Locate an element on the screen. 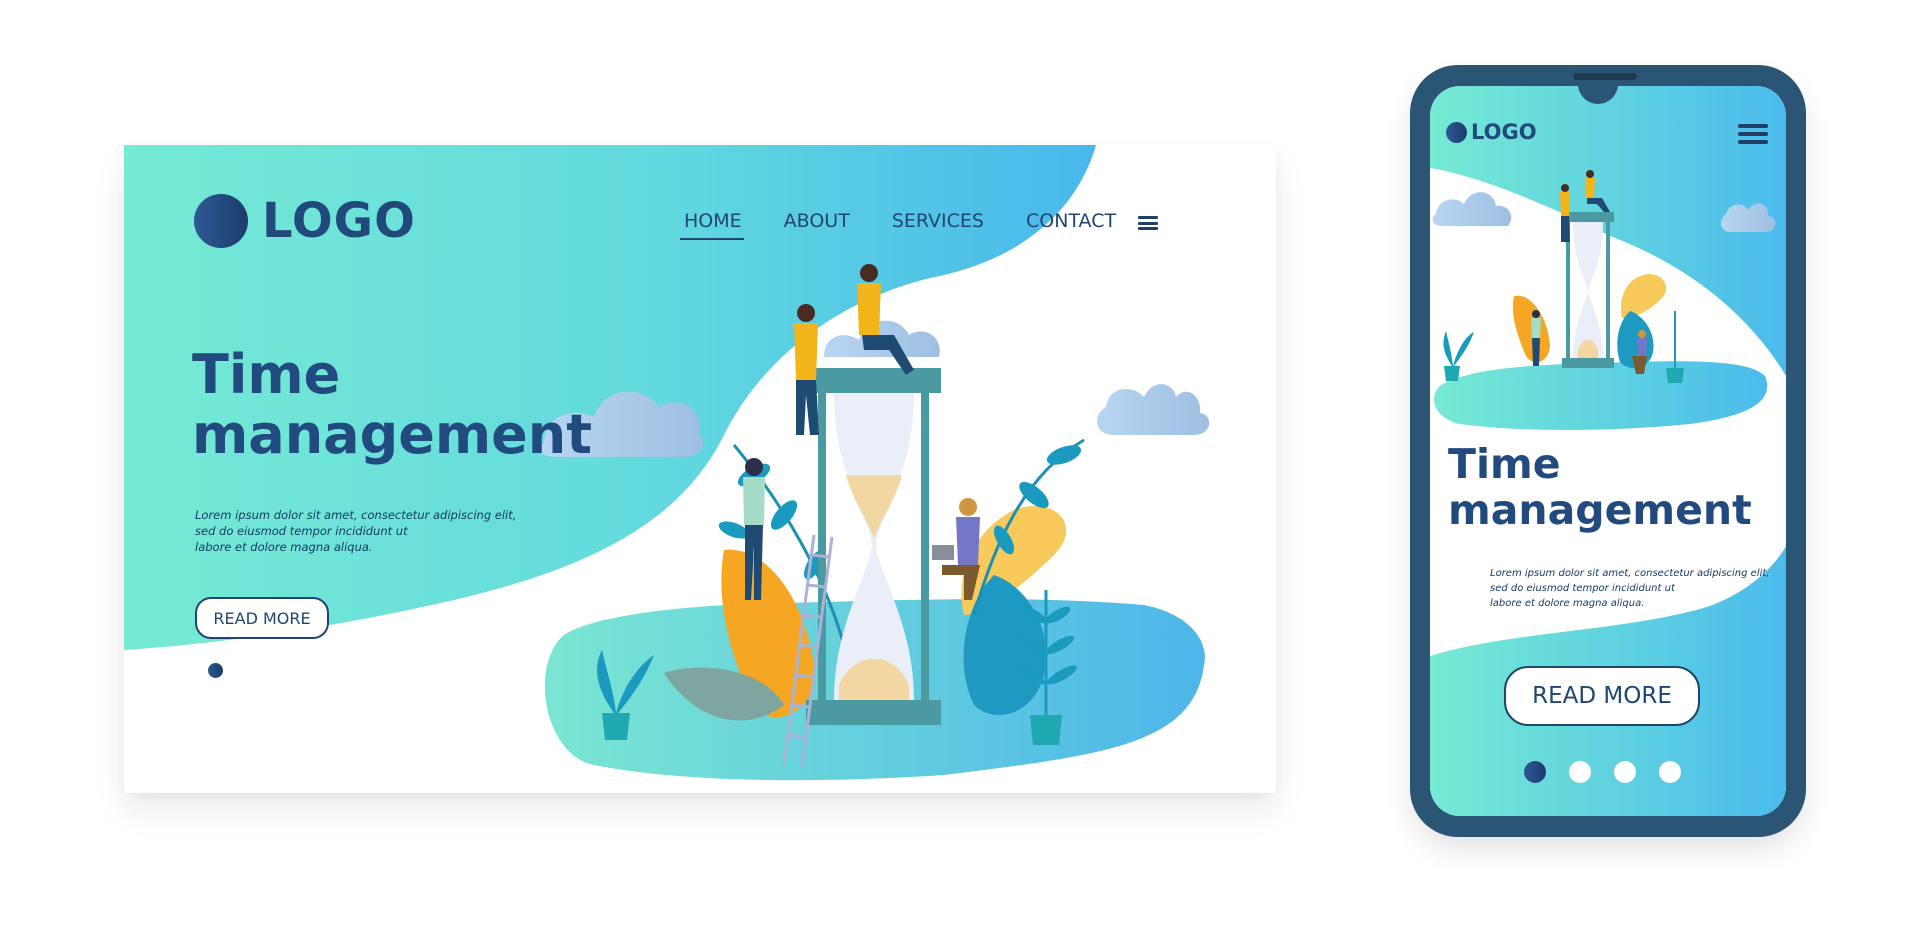 The width and height of the screenshot is (1920, 928). mobile-title-line2: management is located at coordinates (1600, 510).